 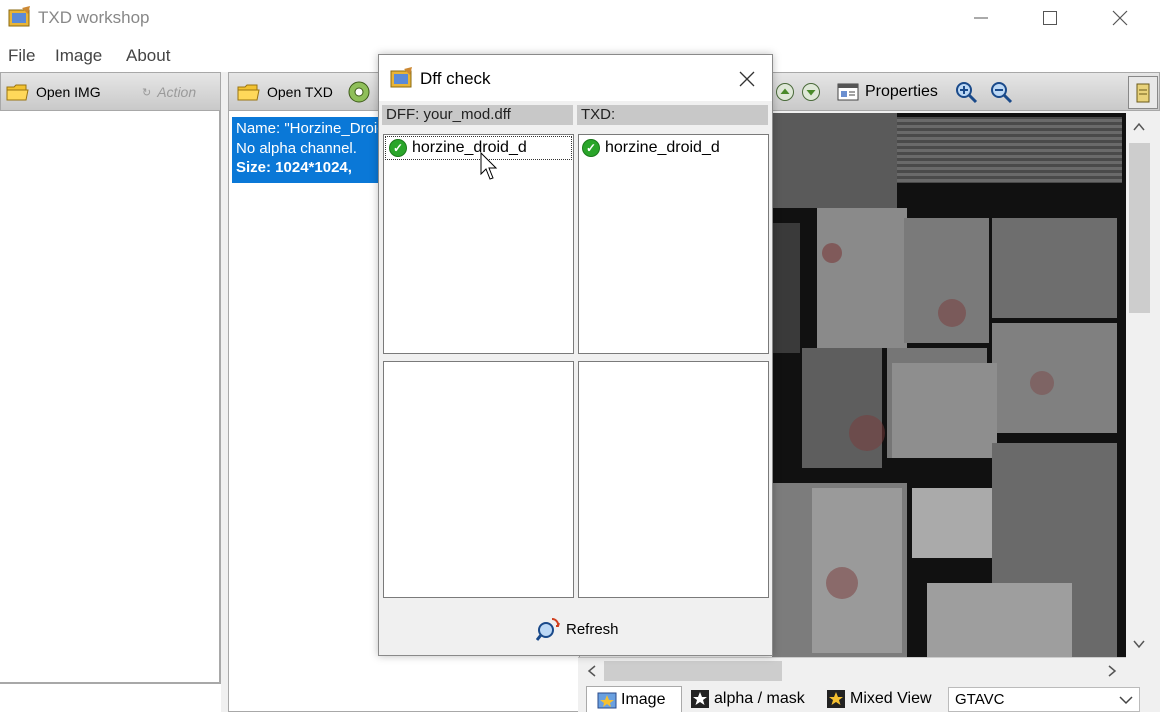 I want to click on refresh-label: Refresh, so click(x=592, y=629).